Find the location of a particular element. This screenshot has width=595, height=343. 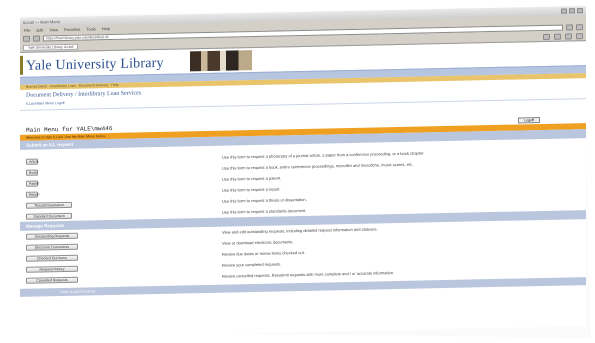

request-button: Checked Out Items is located at coordinates (52, 258).